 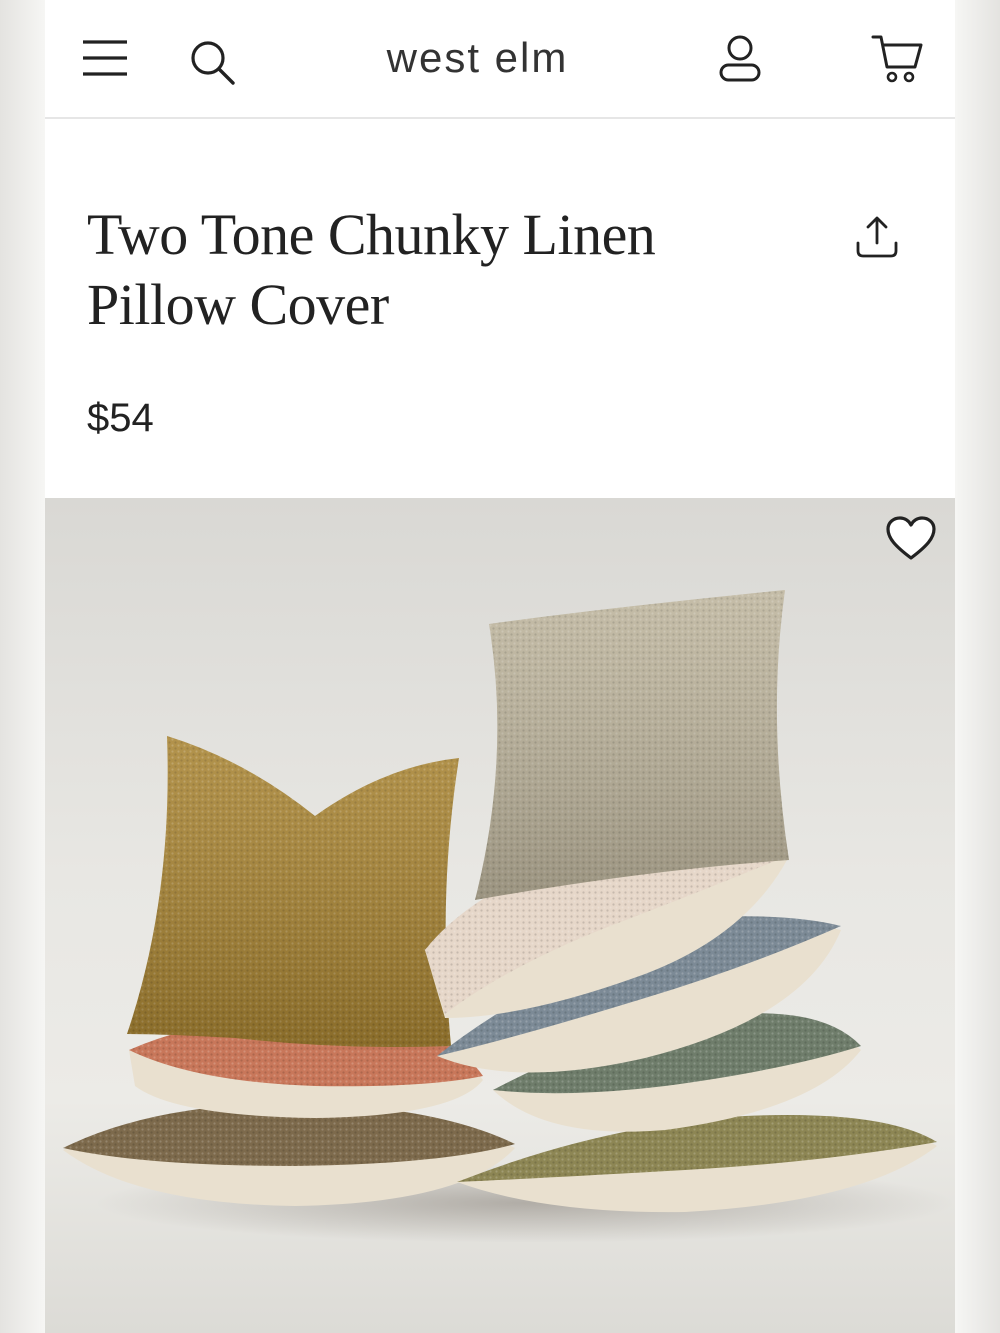 I want to click on search-icon, so click(x=212, y=62).